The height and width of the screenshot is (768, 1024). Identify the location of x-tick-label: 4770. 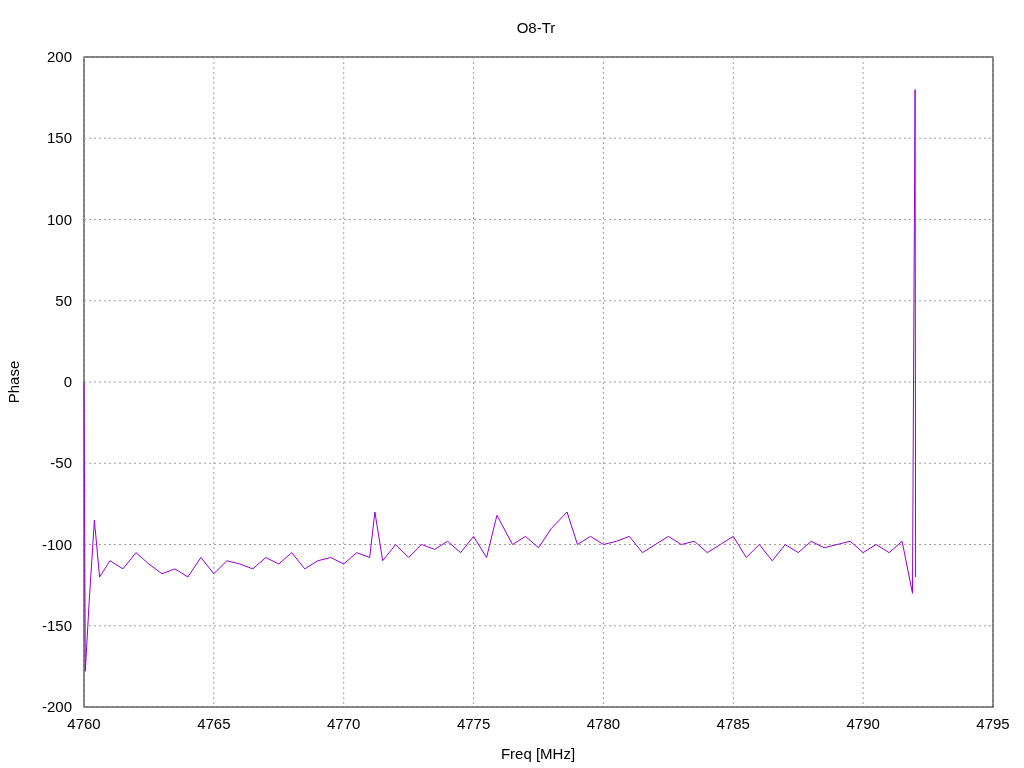
(344, 723).